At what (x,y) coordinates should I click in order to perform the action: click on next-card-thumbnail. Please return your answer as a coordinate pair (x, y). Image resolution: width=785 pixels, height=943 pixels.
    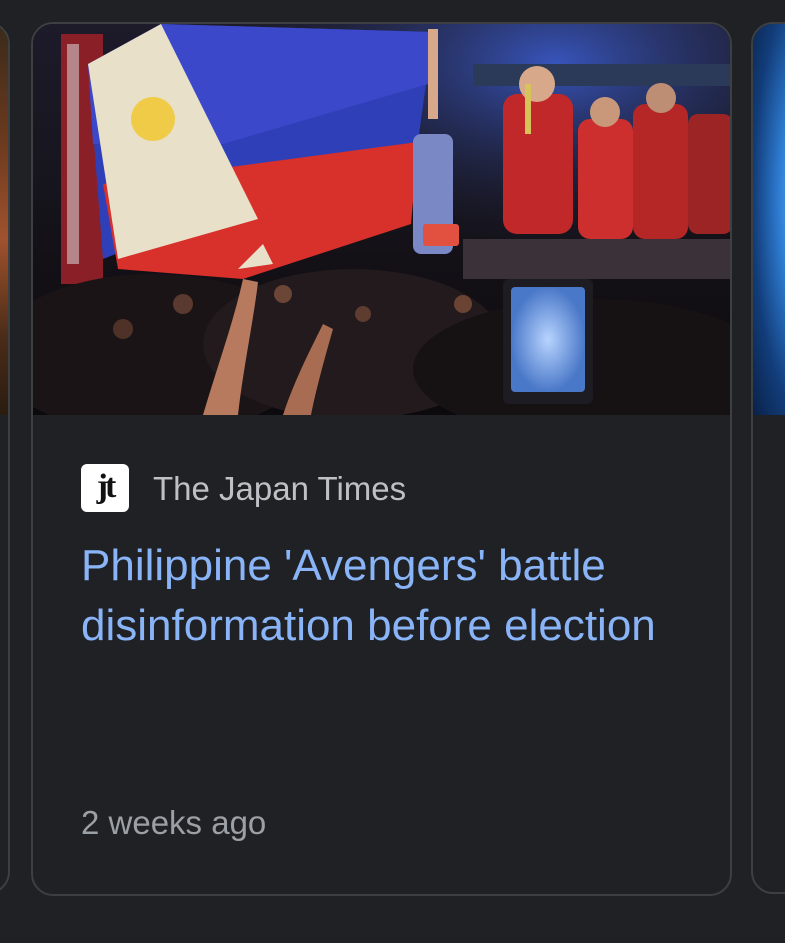
    Looking at the image, I should click on (769, 219).